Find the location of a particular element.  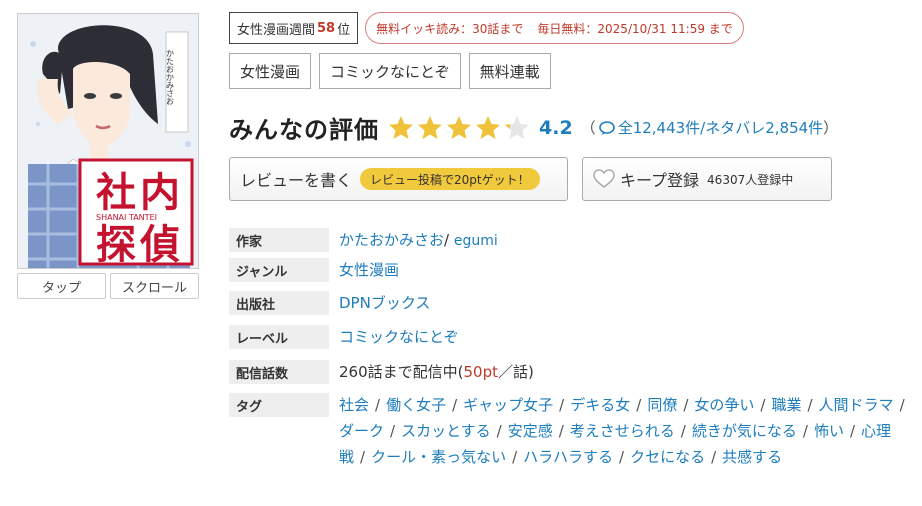

ranking-badge: 女性漫画週間 58 位 is located at coordinates (294, 28).